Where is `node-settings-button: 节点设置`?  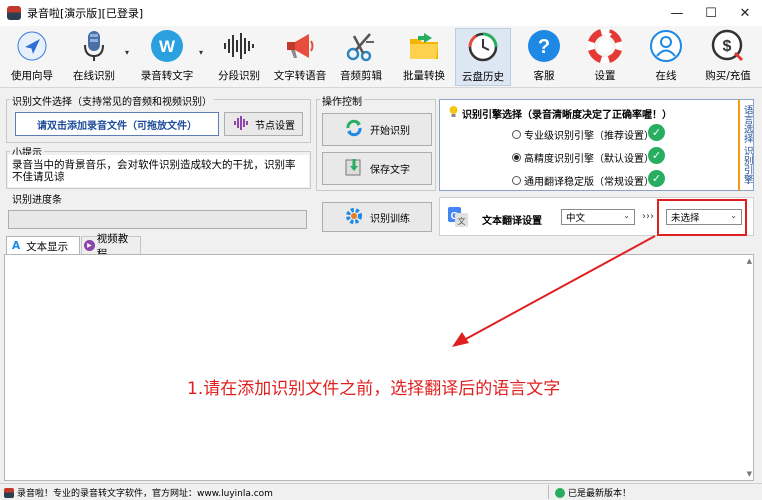 node-settings-button: 节点设置 is located at coordinates (263, 124).